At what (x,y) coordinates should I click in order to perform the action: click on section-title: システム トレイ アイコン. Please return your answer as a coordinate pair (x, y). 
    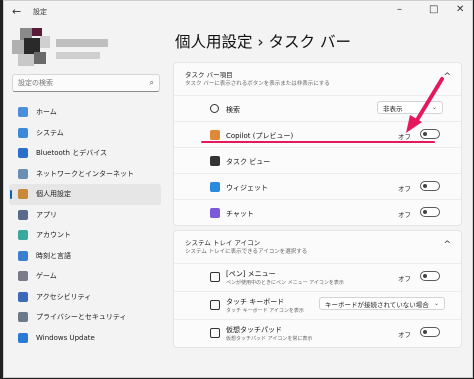
    Looking at the image, I should click on (223, 243).